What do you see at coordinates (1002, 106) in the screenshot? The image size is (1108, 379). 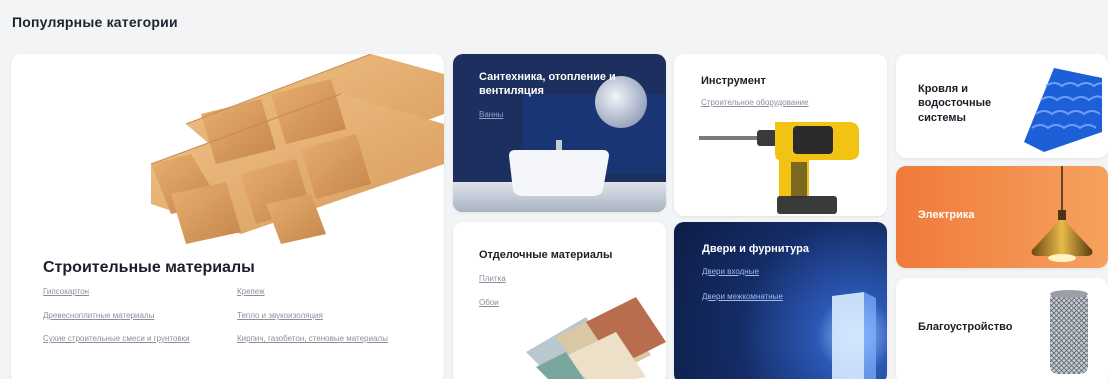 I see `category-card-roofing: Кровля и водосточные системы` at bounding box center [1002, 106].